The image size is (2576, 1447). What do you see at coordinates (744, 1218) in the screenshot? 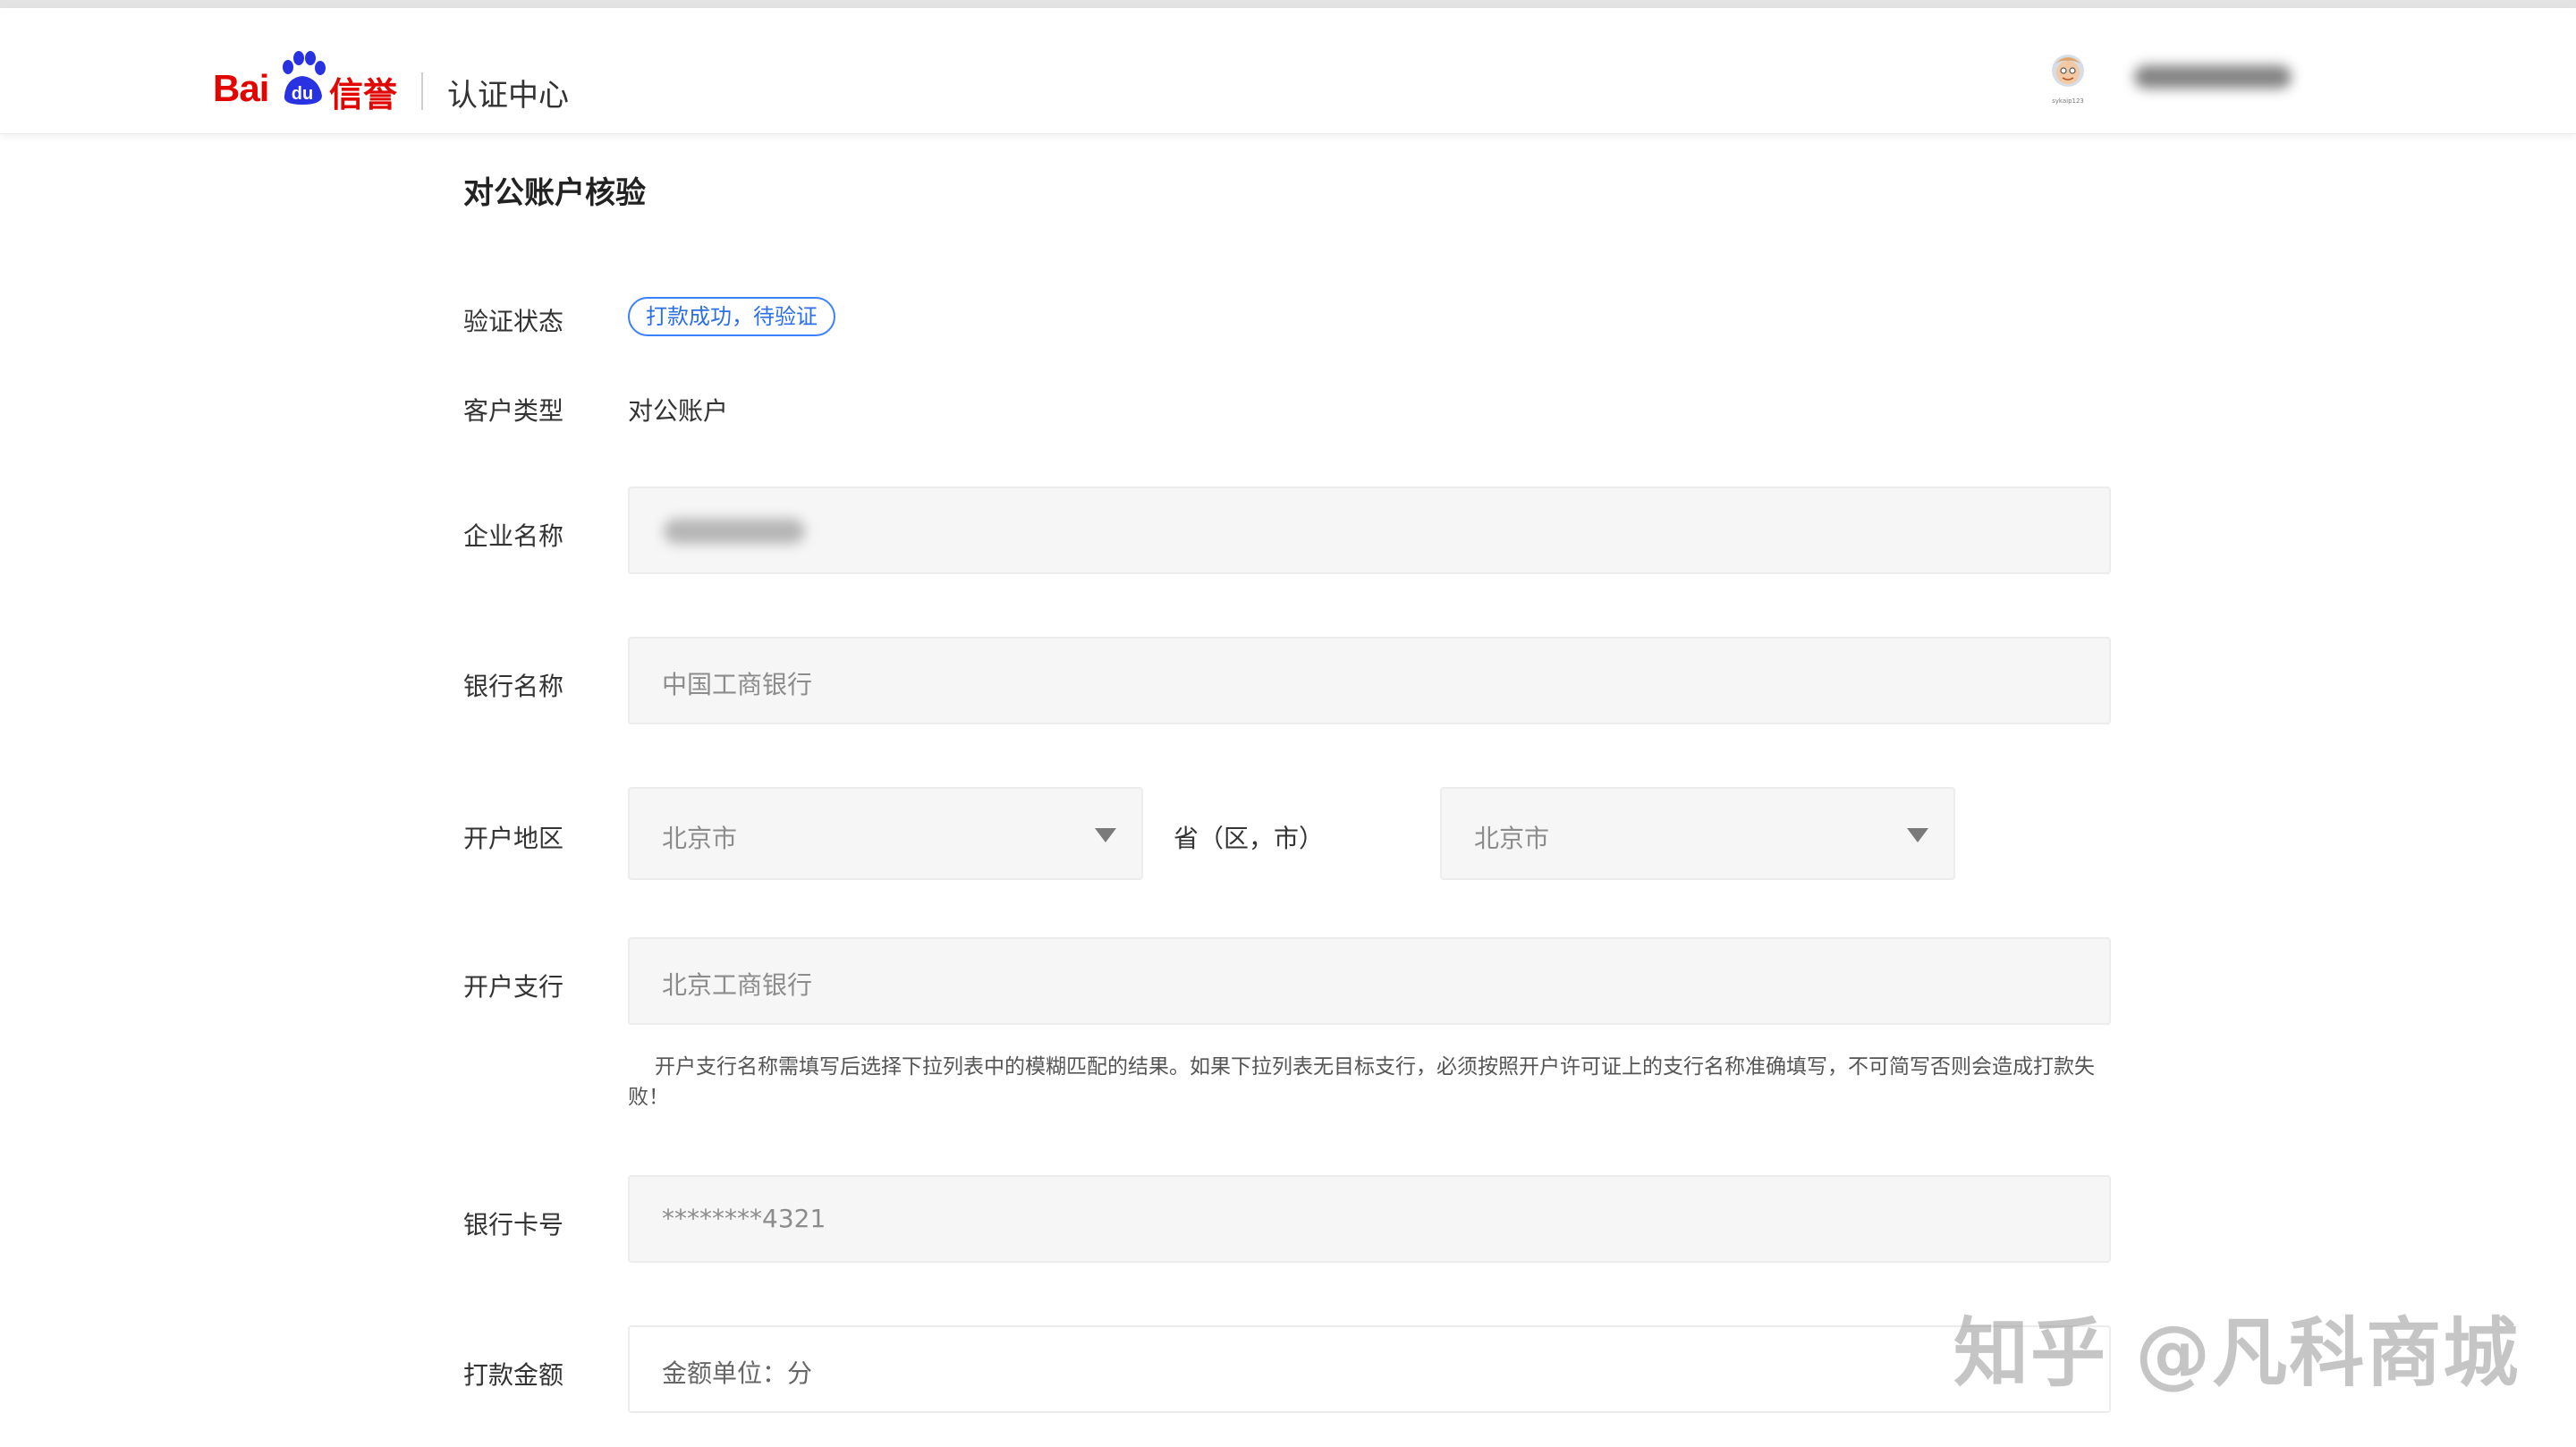
I see `card-number-value: ********4321` at bounding box center [744, 1218].